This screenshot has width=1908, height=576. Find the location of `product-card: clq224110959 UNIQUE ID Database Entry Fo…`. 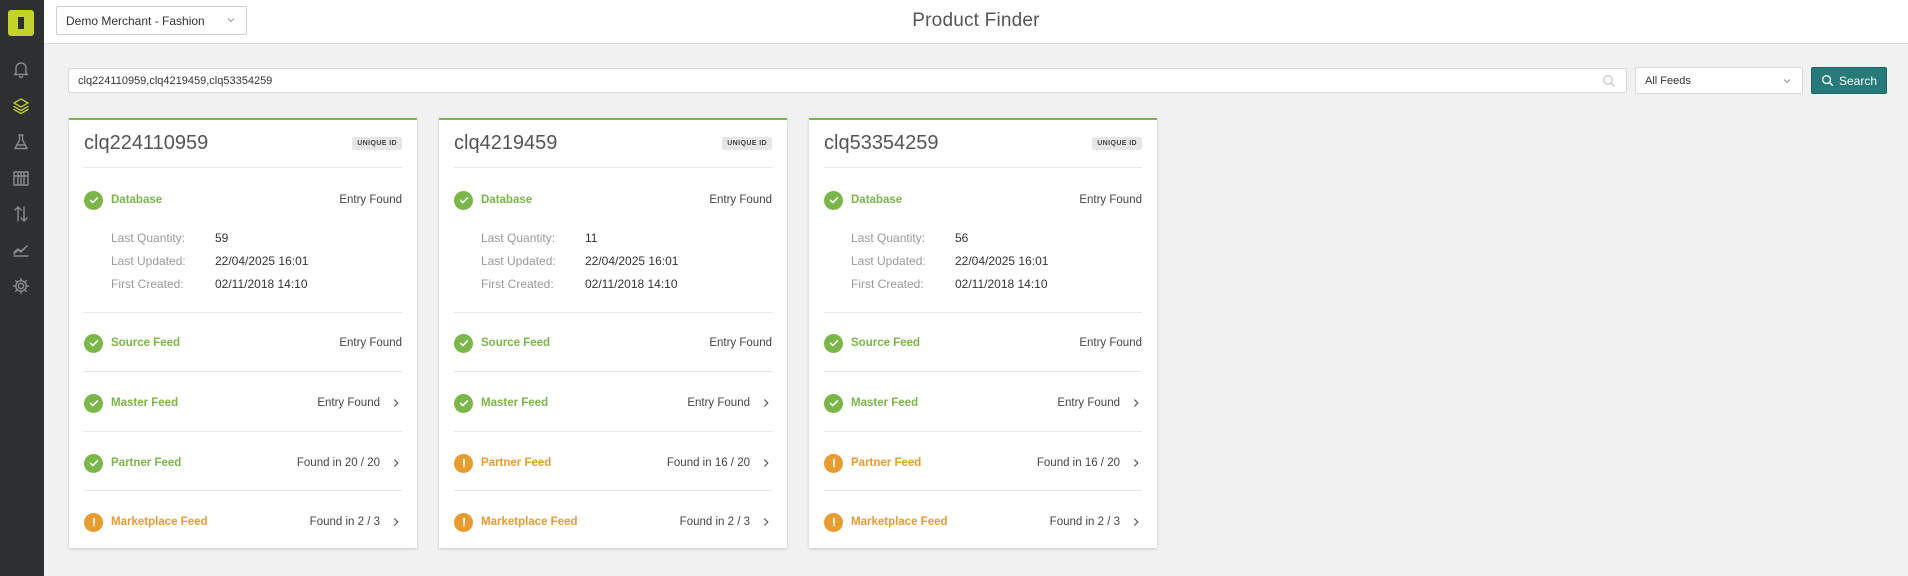

product-card: clq224110959 UNIQUE ID Database Entry Fo… is located at coordinates (243, 333).